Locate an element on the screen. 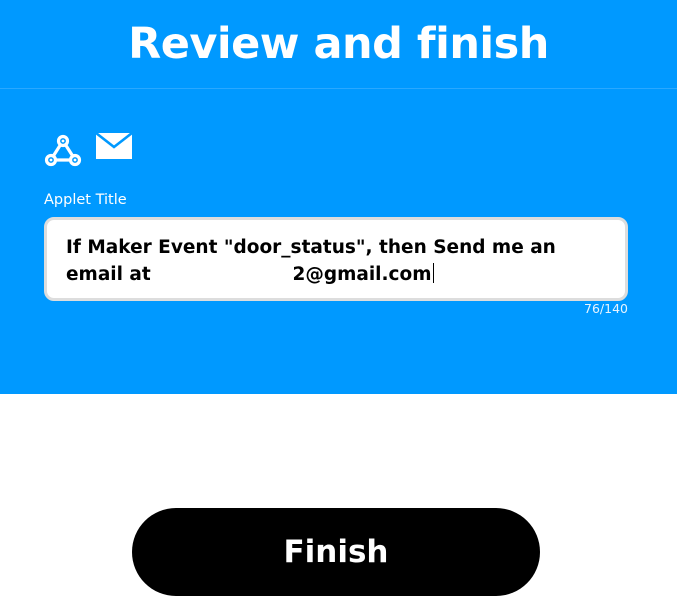 This screenshot has width=677, height=613. page-title: Review and finish is located at coordinates (338, 44).